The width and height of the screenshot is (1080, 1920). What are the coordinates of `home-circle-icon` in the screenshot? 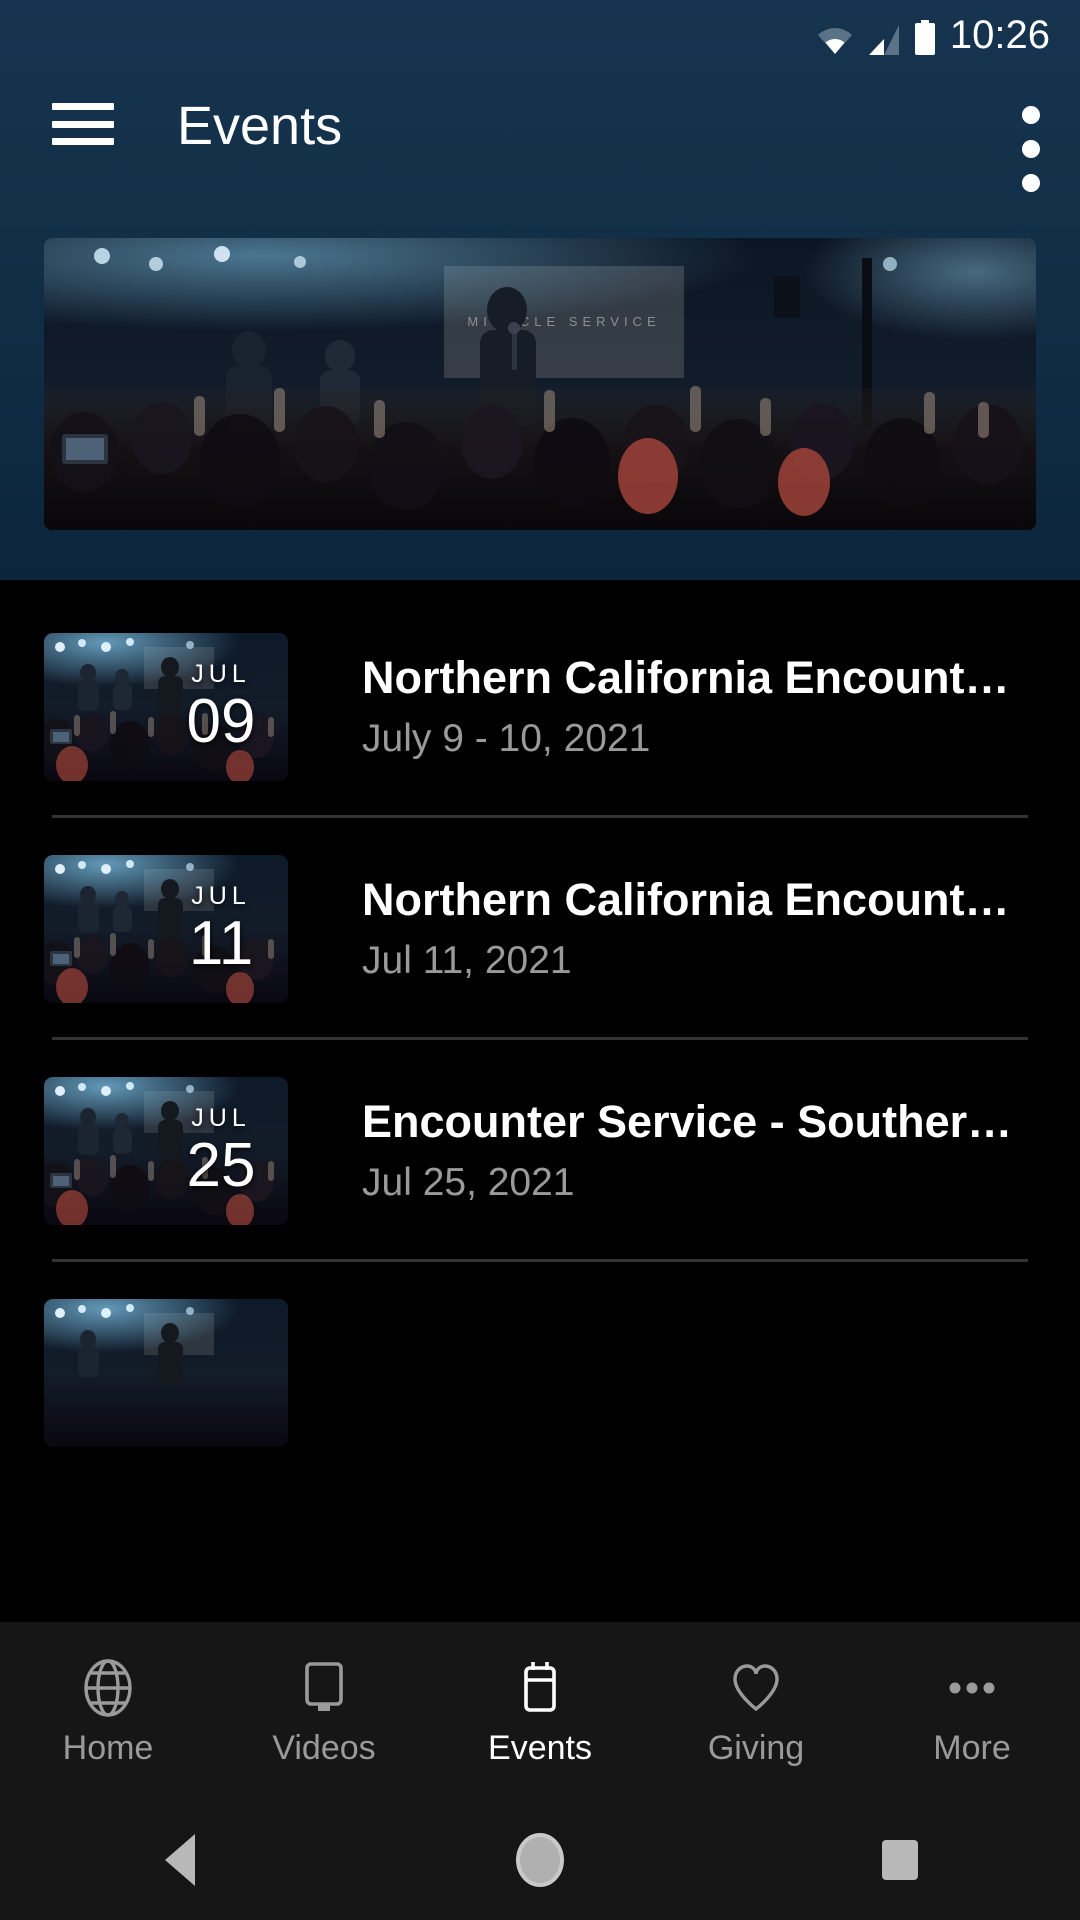 It's located at (540, 1860).